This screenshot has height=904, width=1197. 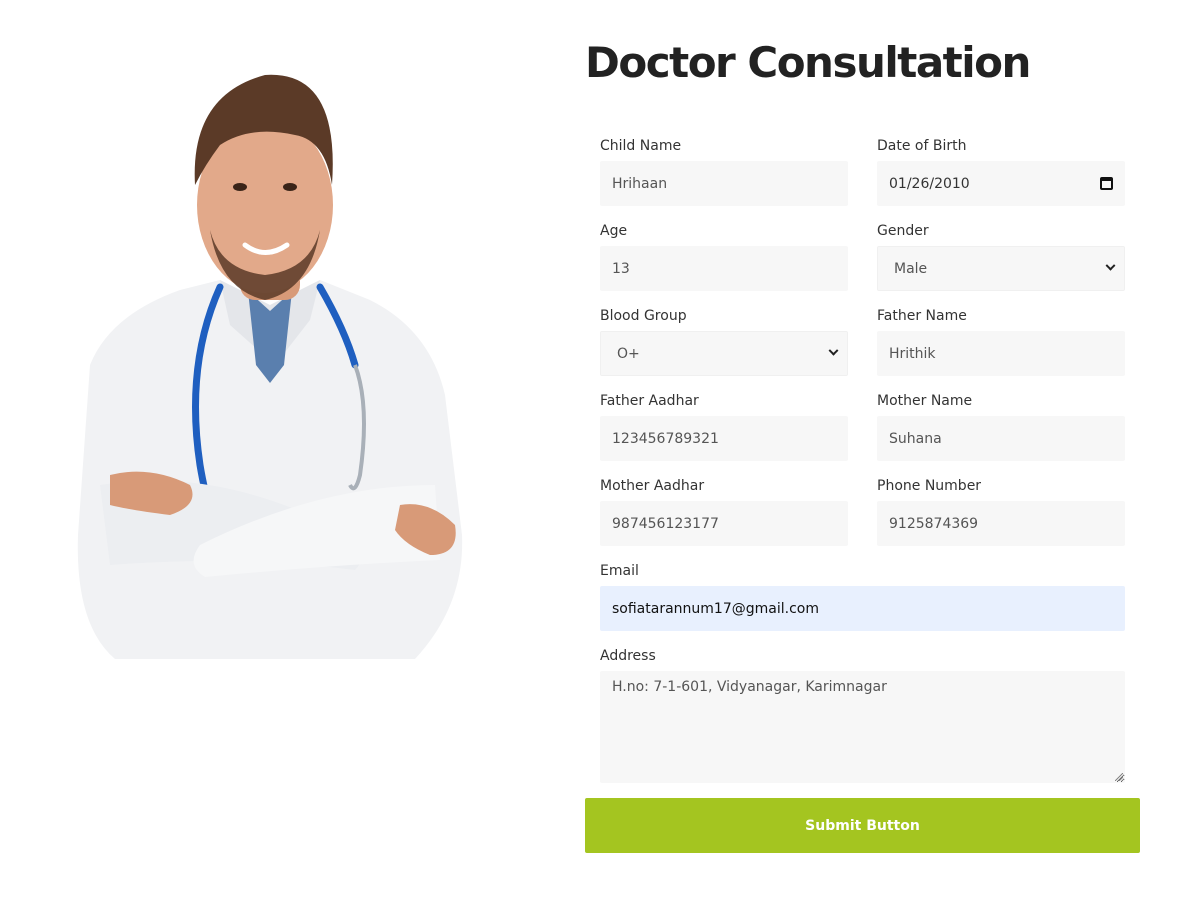 What do you see at coordinates (911, 268) in the screenshot?
I see `gender-value: Male` at bounding box center [911, 268].